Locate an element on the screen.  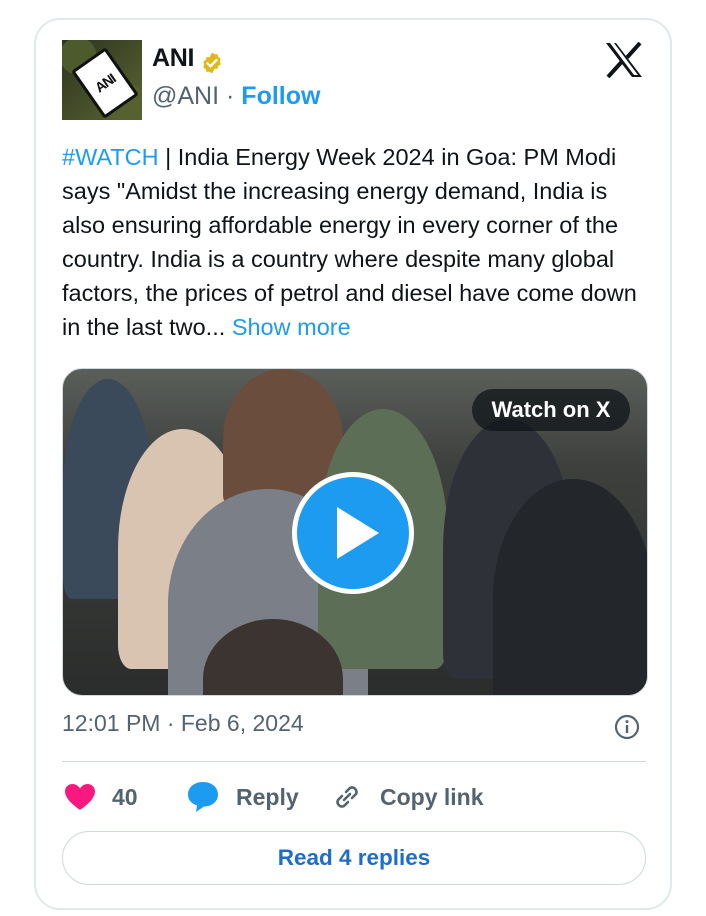
author-handle: @ANI is located at coordinates (185, 96).